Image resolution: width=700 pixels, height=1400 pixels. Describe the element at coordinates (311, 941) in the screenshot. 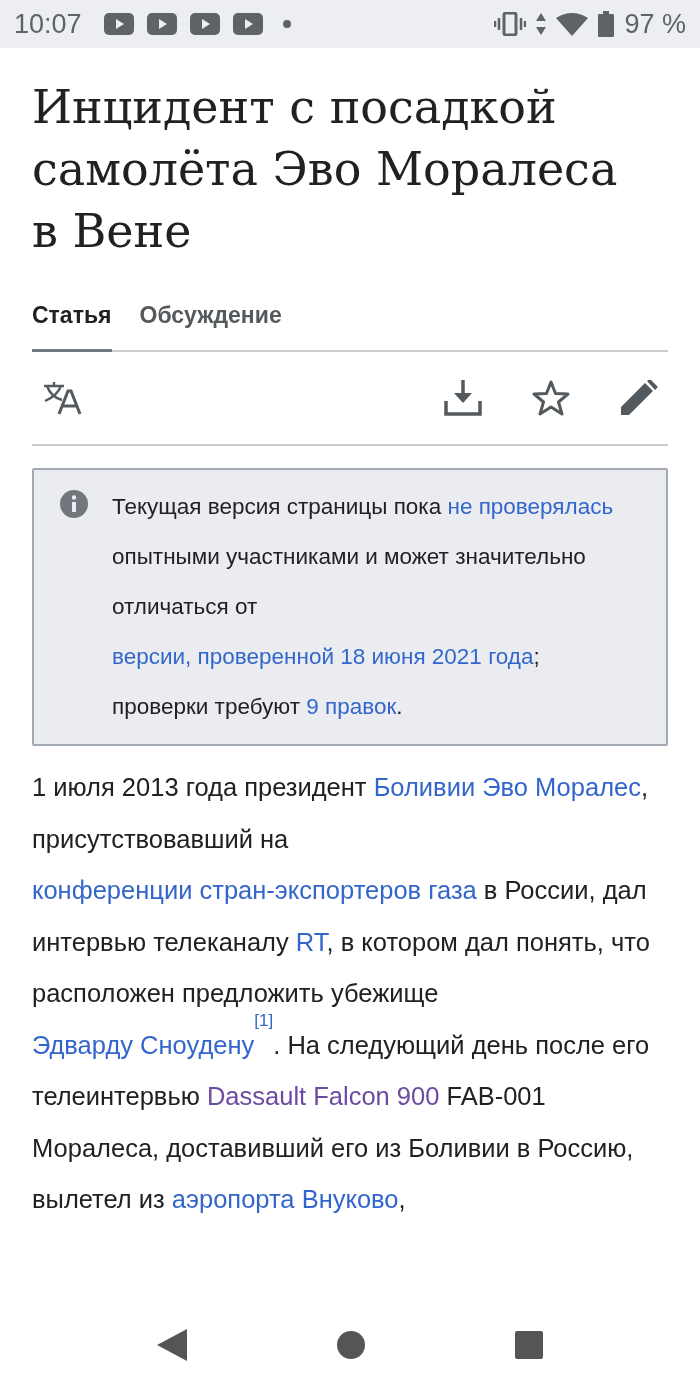

I see `article-link: RT` at that location.